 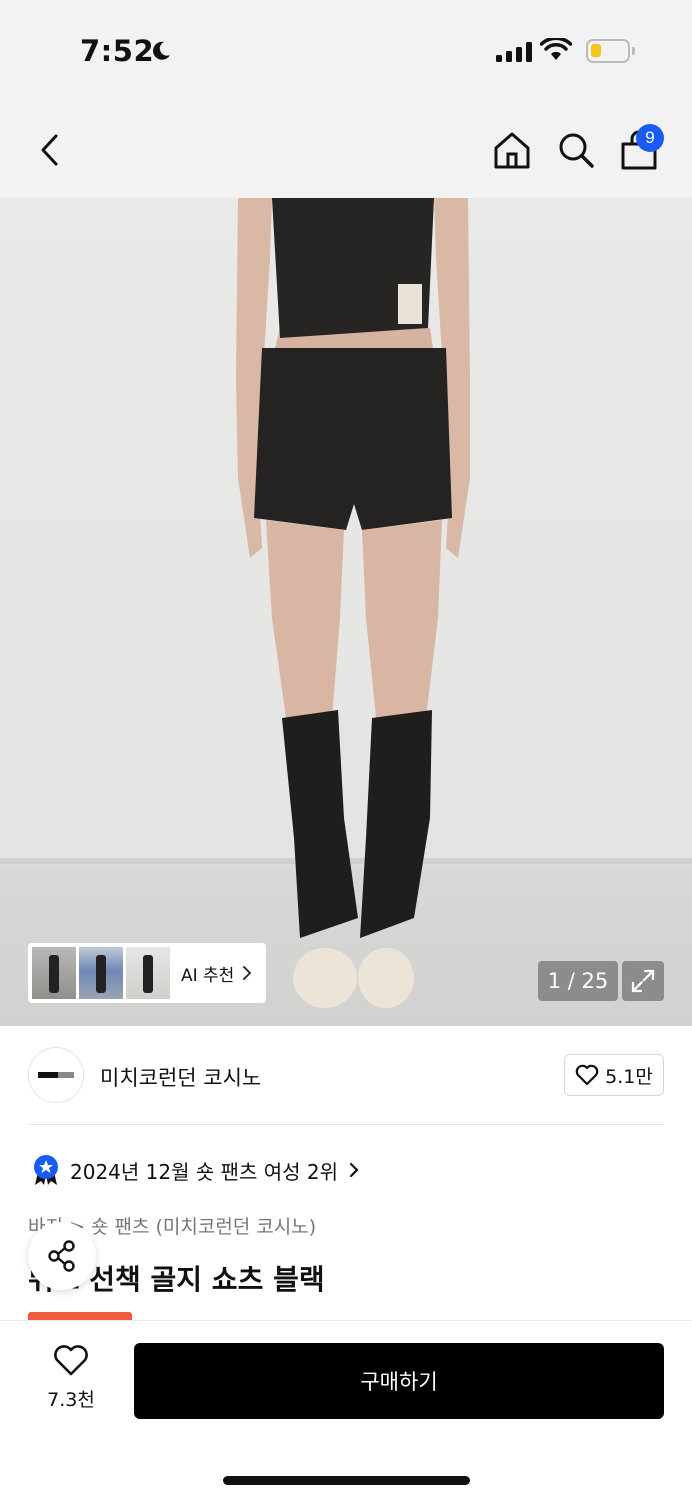 I want to click on home-button, so click(x=512, y=150).